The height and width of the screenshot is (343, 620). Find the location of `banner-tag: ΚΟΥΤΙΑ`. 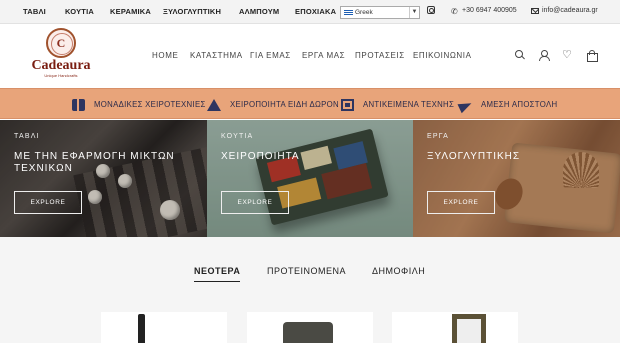

banner-tag: ΚΟΥΤΙΑ is located at coordinates (237, 136).